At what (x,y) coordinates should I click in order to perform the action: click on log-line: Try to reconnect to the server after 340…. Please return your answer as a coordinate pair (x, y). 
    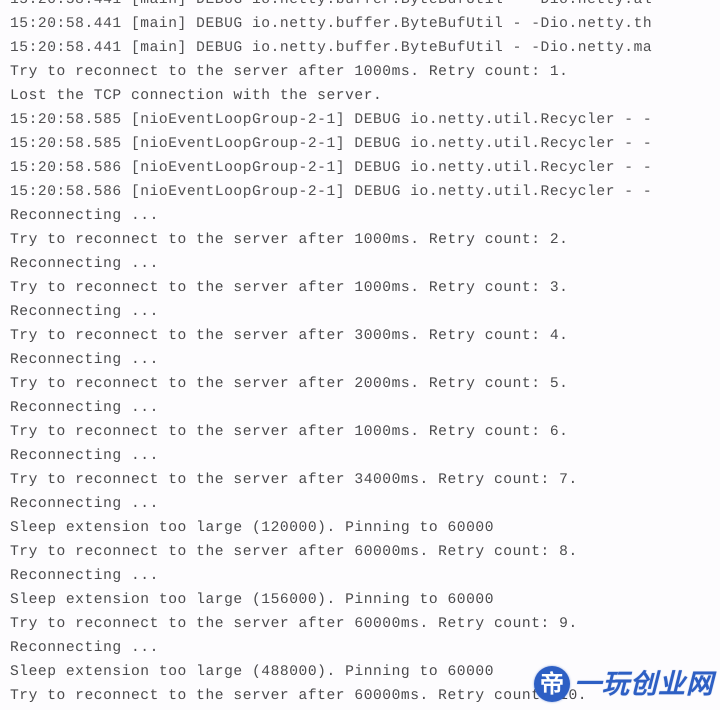
    Looking at the image, I should click on (294, 480).